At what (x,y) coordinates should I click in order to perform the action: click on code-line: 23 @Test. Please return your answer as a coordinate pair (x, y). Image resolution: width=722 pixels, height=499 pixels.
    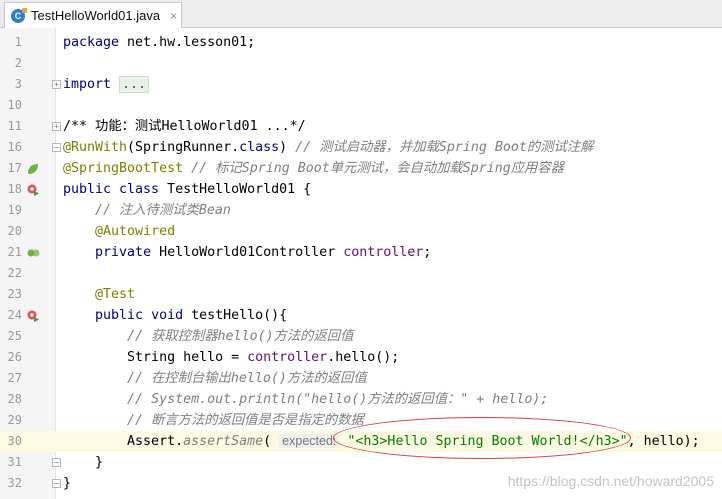
    Looking at the image, I should click on (361, 294).